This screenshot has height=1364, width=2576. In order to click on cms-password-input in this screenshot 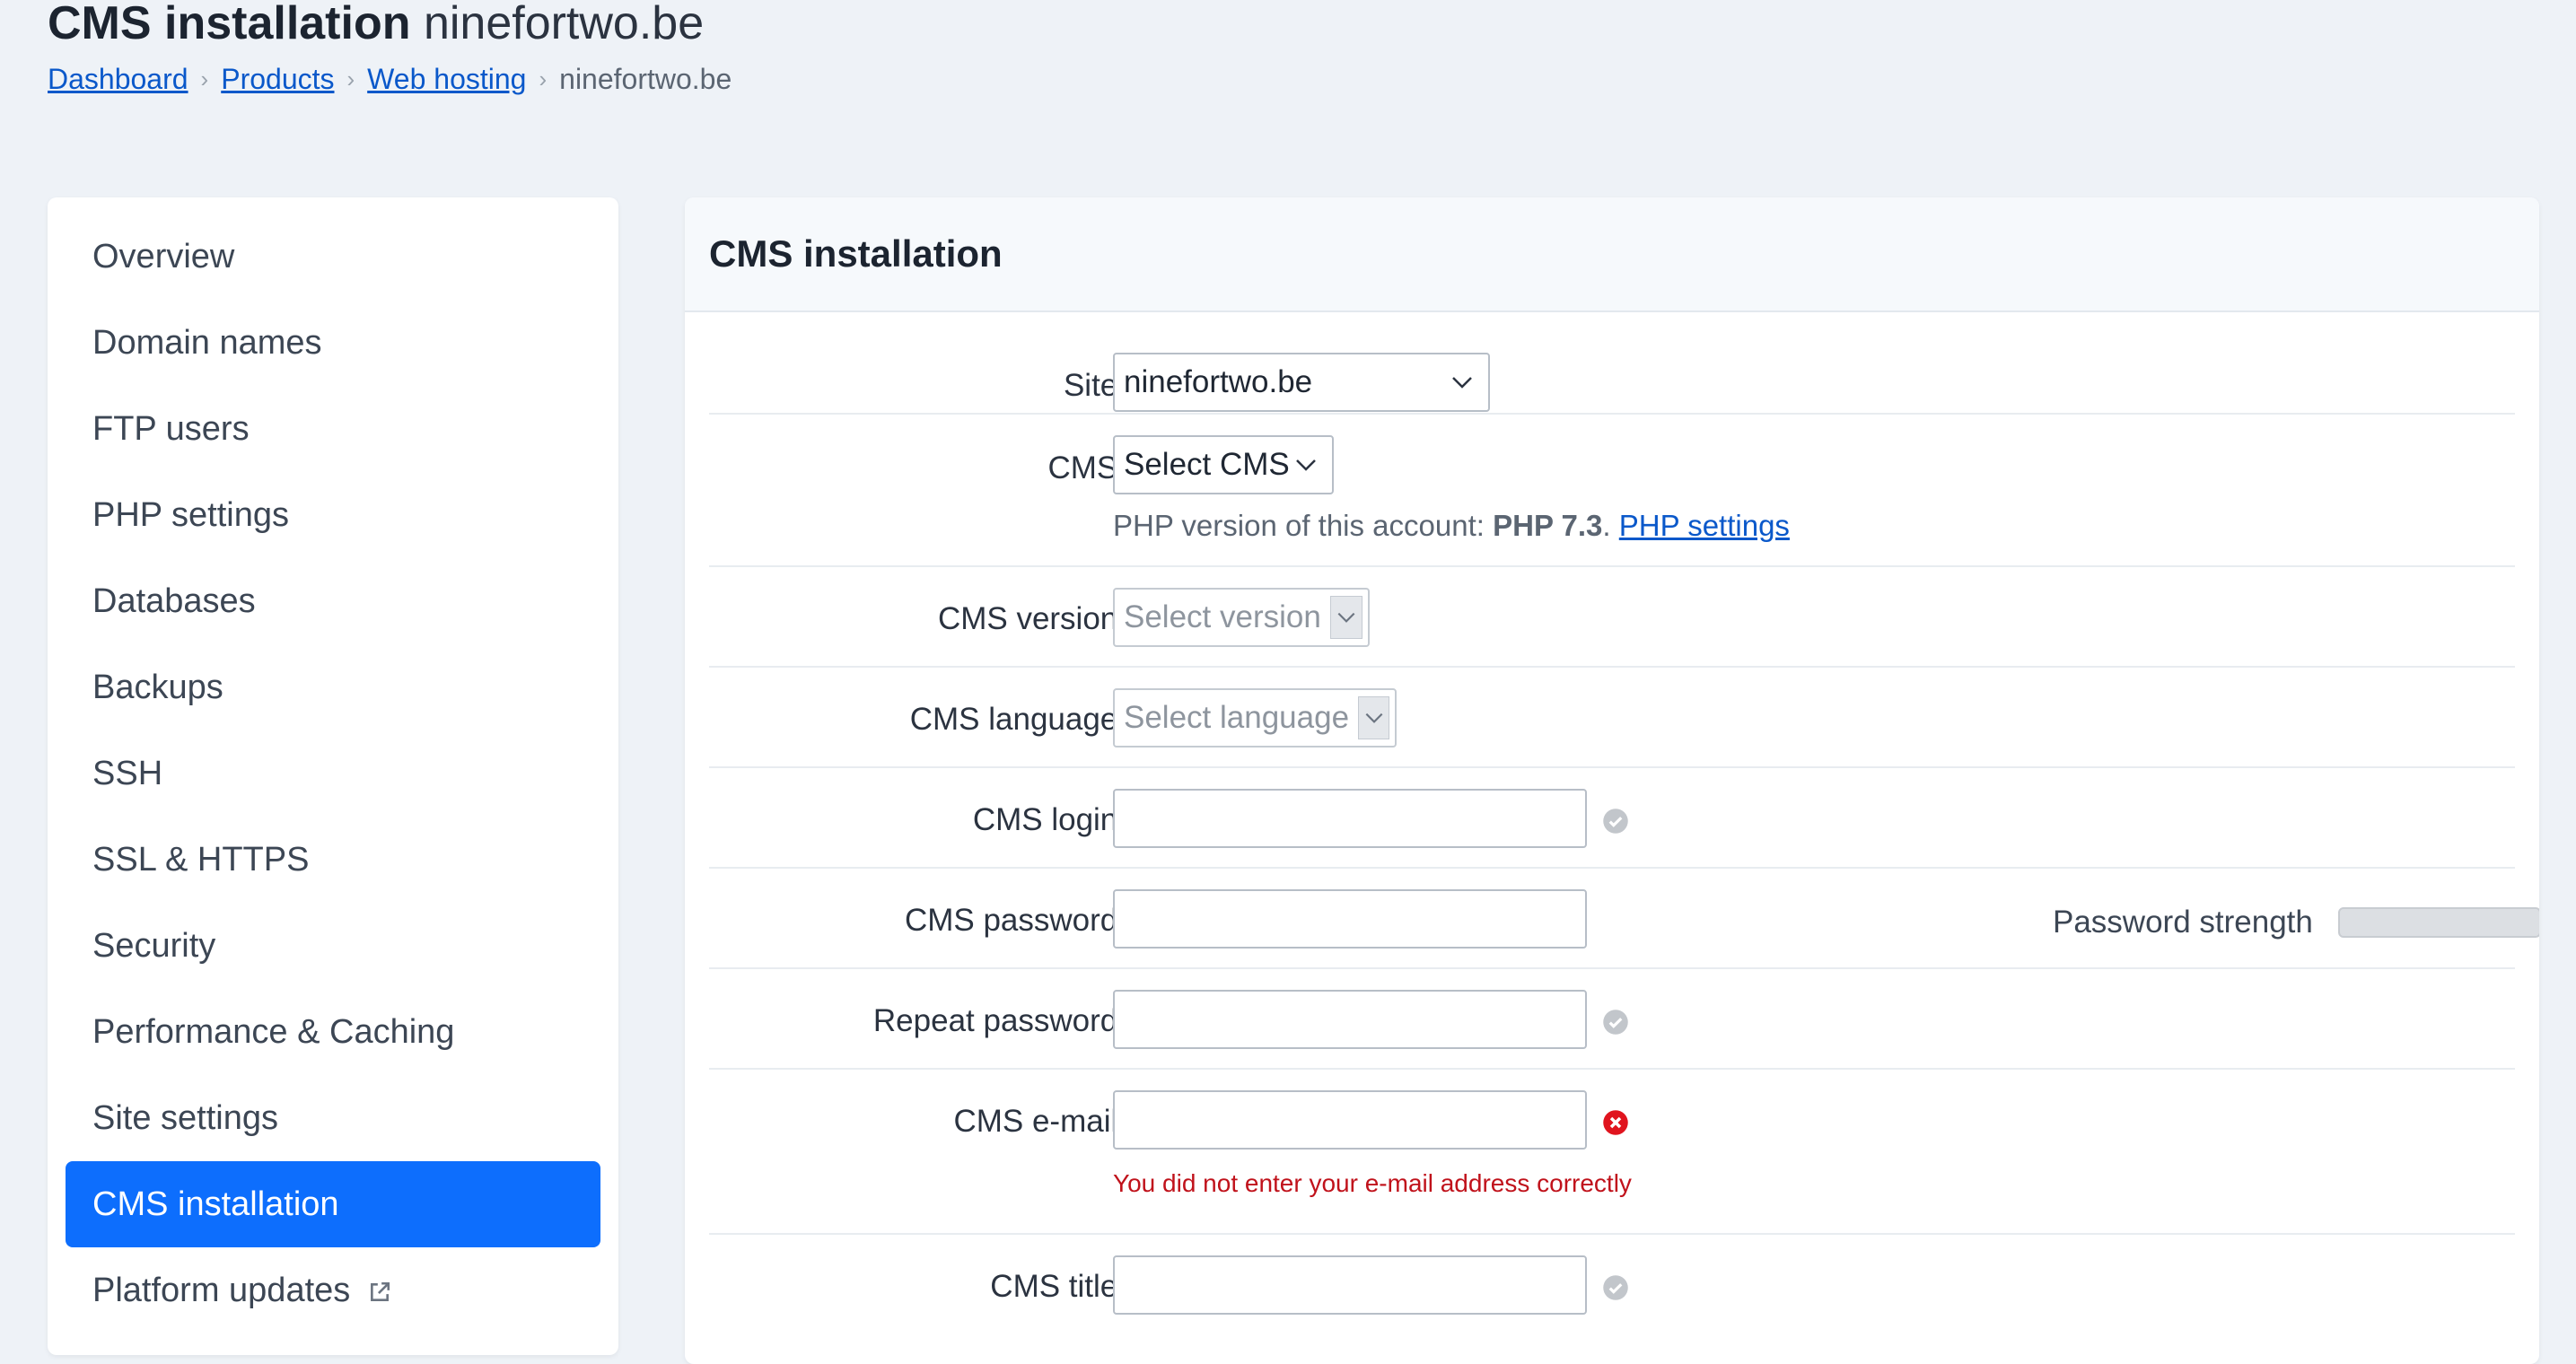, I will do `click(1350, 919)`.